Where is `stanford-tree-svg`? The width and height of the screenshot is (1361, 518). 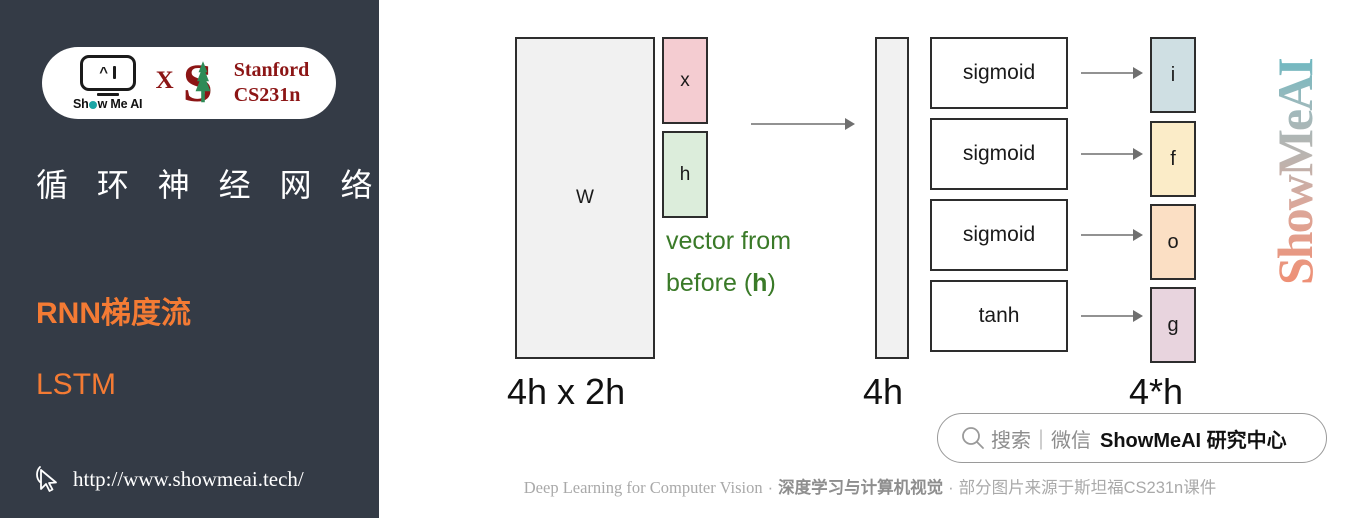
stanford-tree-svg is located at coordinates (203, 82).